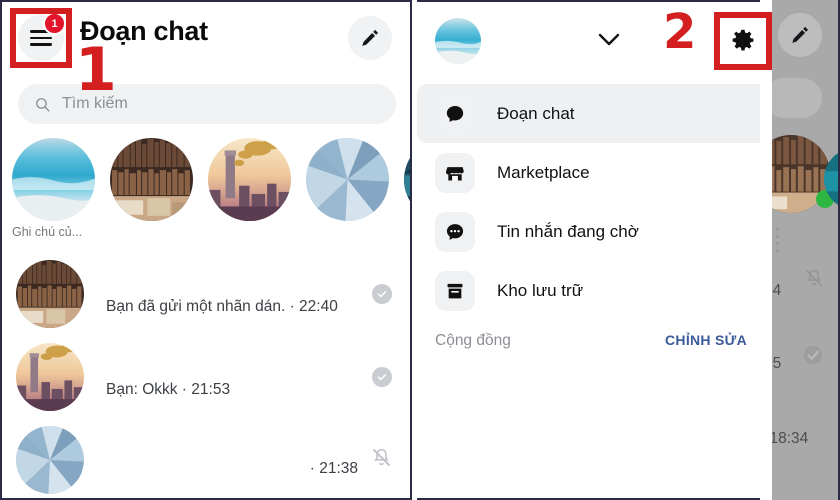 The height and width of the screenshot is (500, 840). I want to click on chat-avatar-city, so click(50, 376).